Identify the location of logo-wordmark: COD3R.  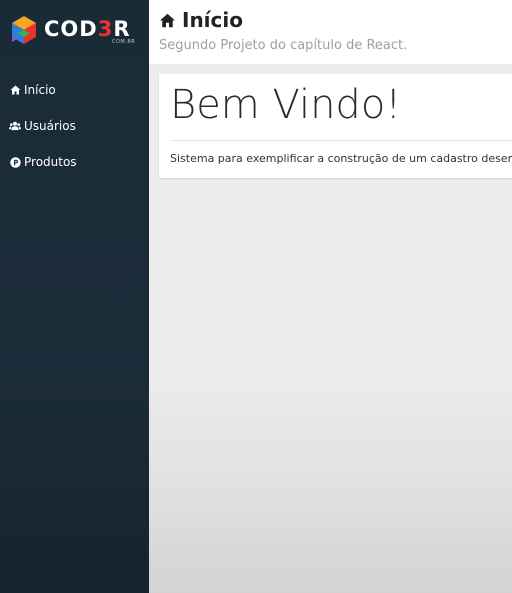
(87, 29).